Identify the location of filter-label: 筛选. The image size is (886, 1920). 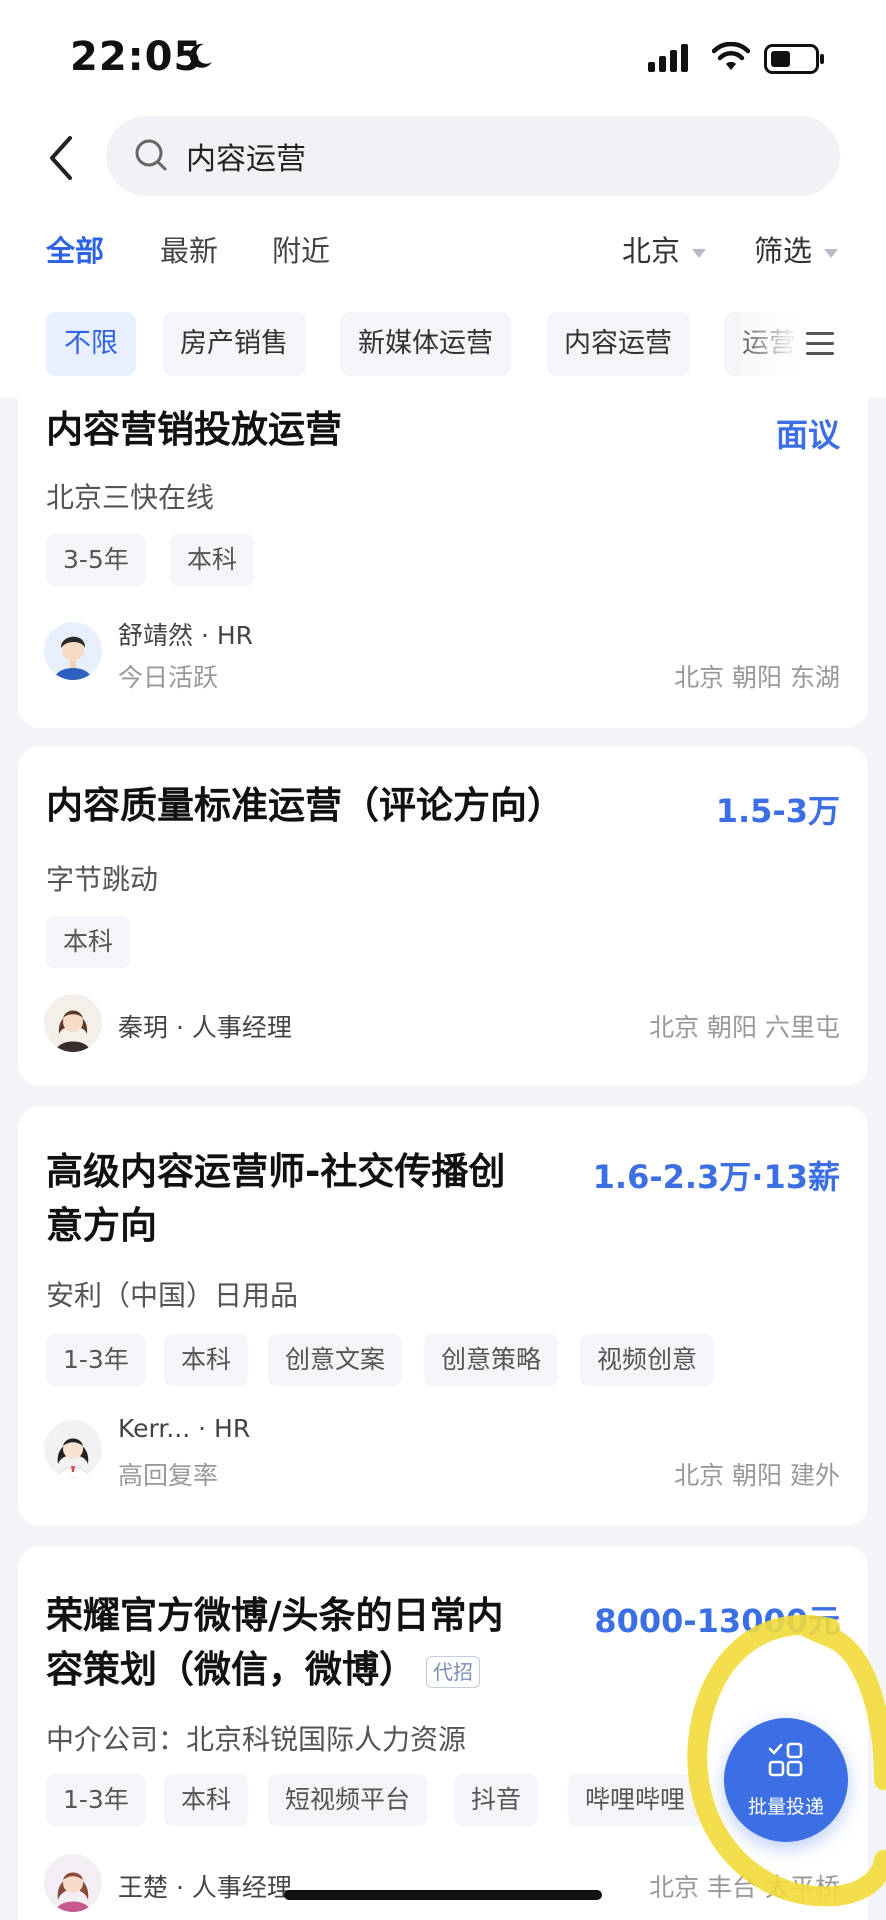
(783, 251).